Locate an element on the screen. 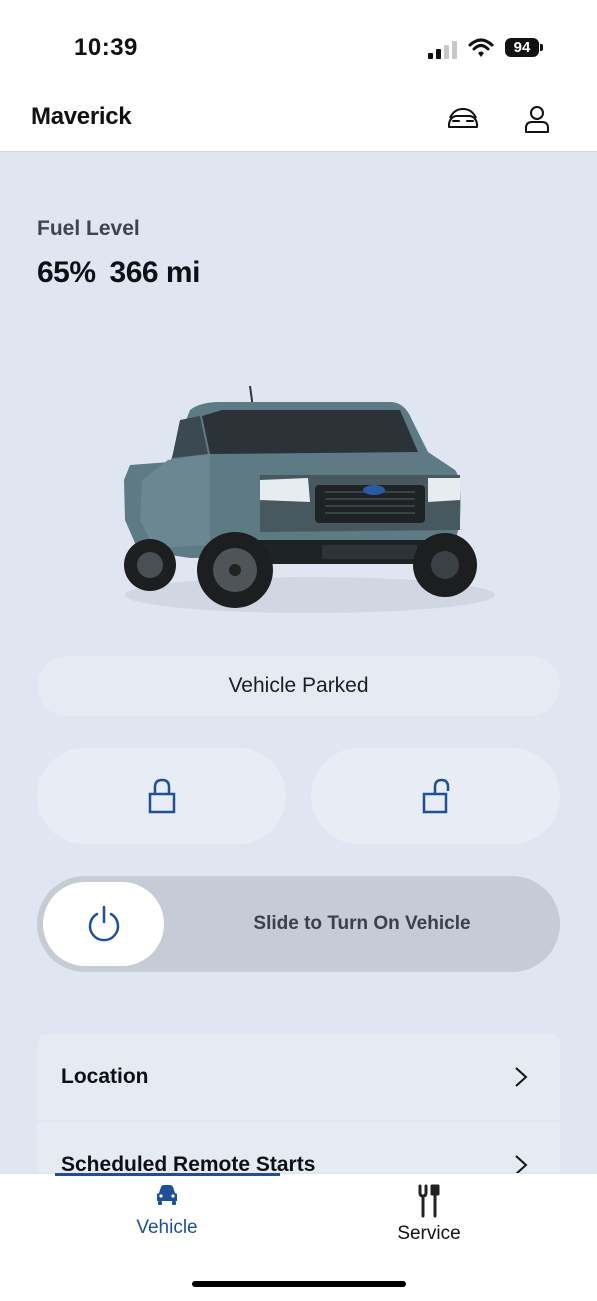 This screenshot has height=1301, width=597. tab-vehicle: Vehicle is located at coordinates (167, 1211).